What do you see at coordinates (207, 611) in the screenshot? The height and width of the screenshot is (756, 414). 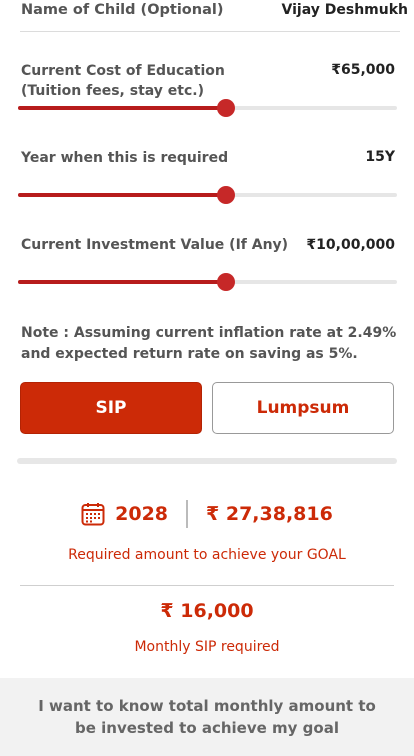 I see `monthly-sip-amount: ₹ 16,000` at bounding box center [207, 611].